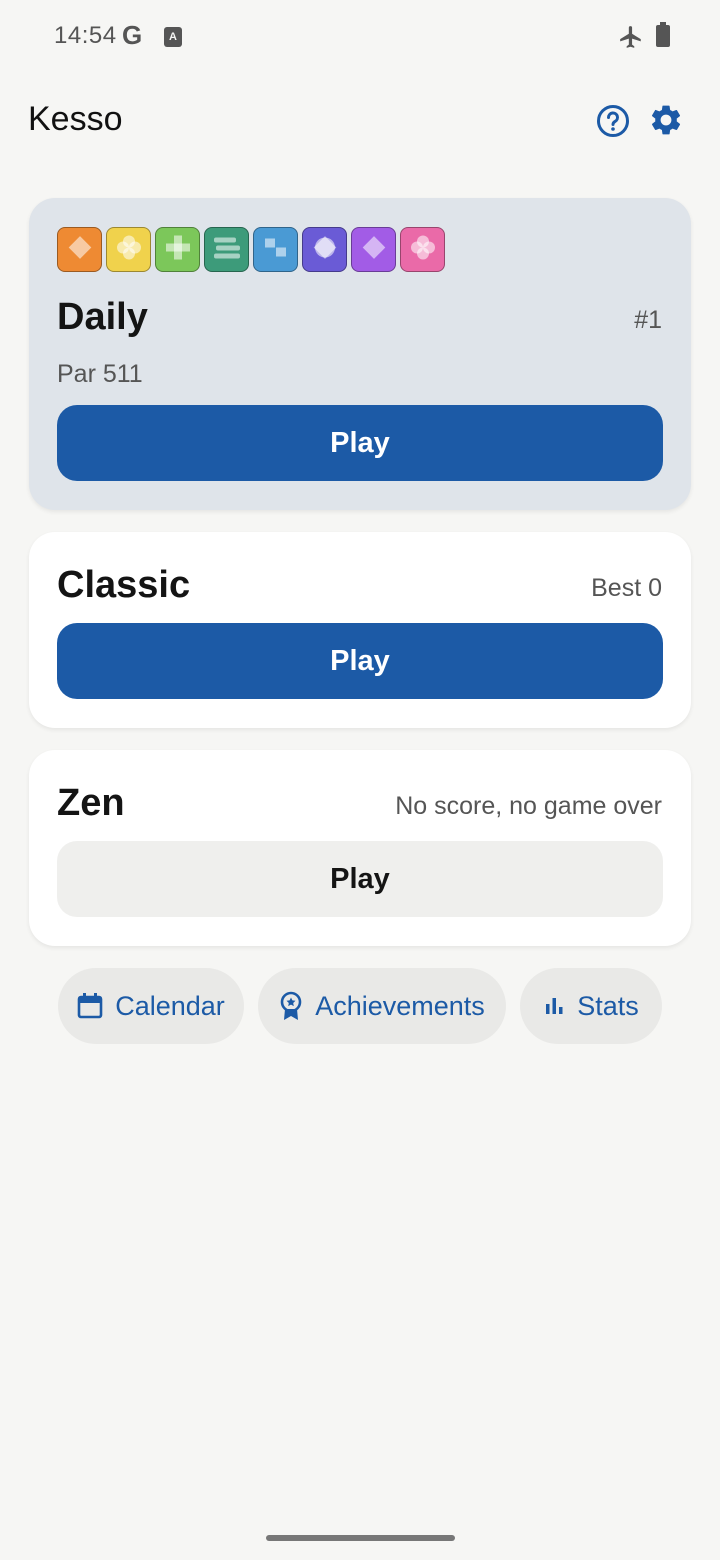  I want to click on home-indicator, so click(360, 1538).